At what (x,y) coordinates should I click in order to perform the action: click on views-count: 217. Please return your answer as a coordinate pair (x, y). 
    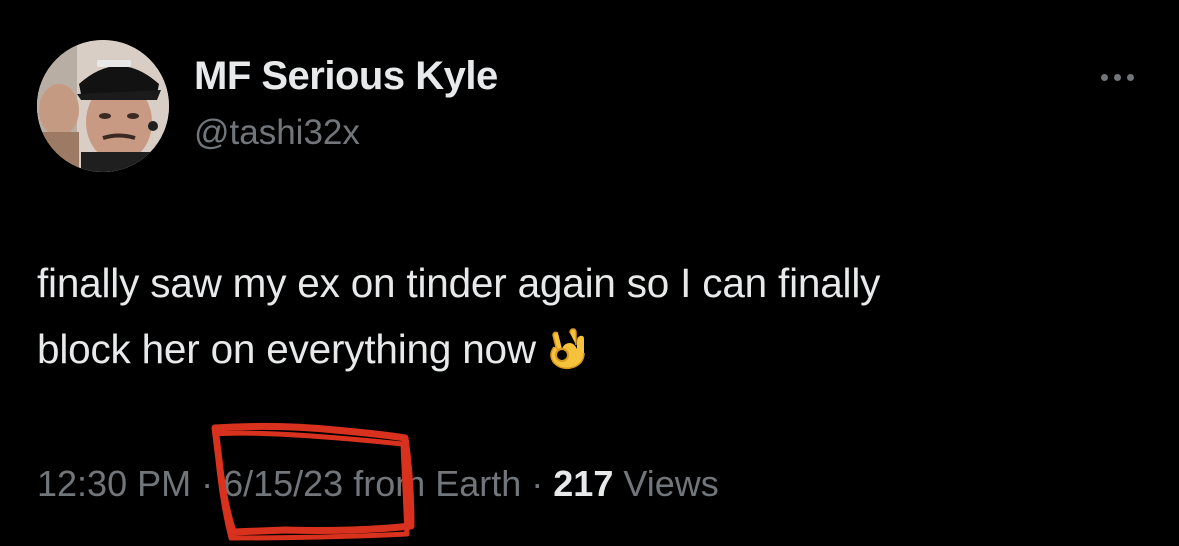
    Looking at the image, I should click on (583, 483).